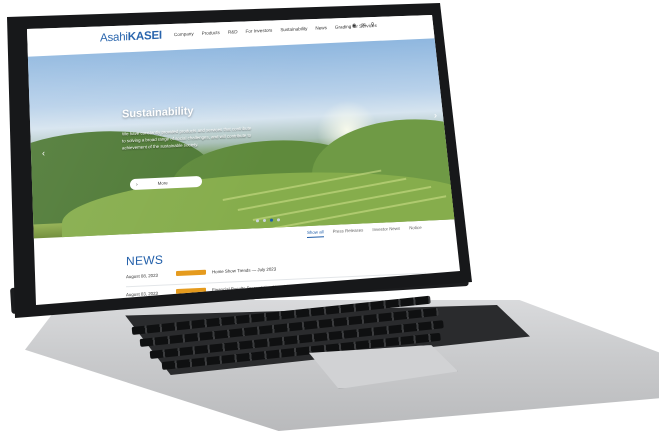 The width and height of the screenshot is (659, 431). Describe the element at coordinates (162, 183) in the screenshot. I see `hero-more-label: More` at that location.